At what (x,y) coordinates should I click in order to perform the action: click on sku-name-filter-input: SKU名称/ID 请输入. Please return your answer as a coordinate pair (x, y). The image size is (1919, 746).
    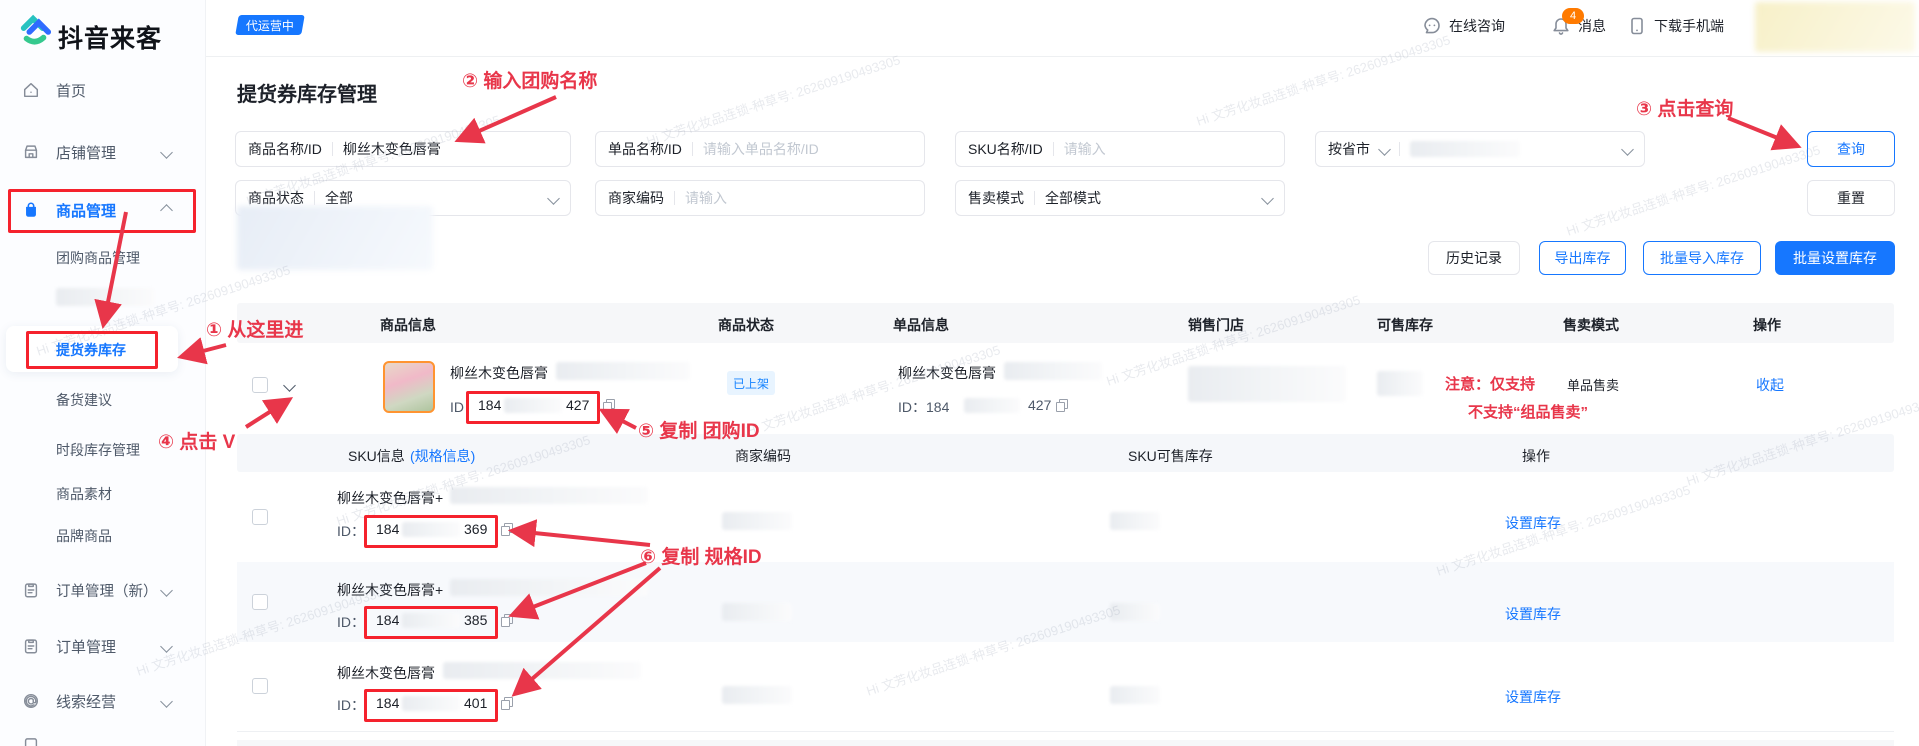
    Looking at the image, I should click on (1120, 149).